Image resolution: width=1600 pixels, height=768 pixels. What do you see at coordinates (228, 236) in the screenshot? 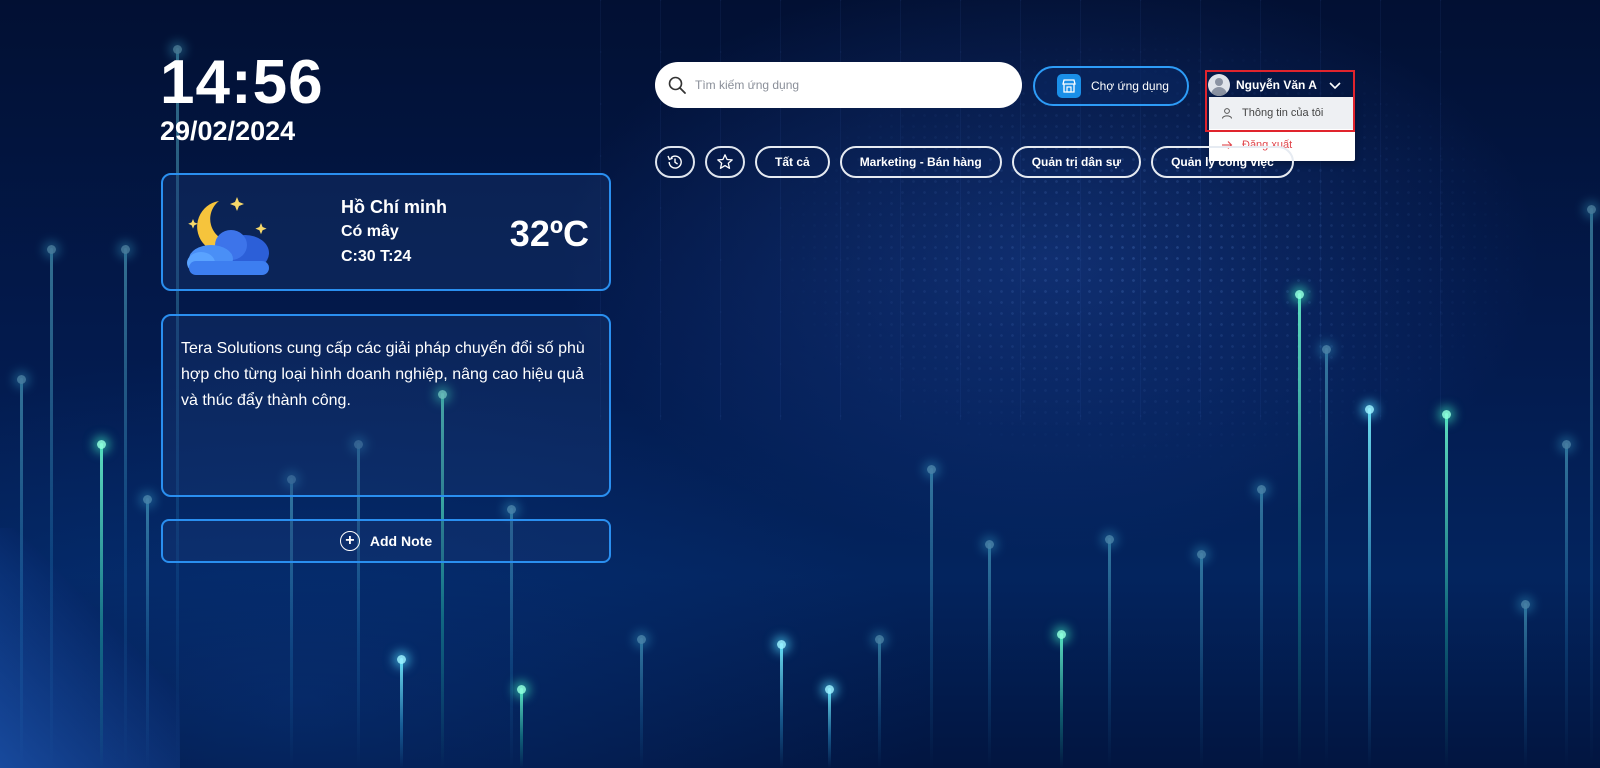
I see `moon-cloud-icon` at bounding box center [228, 236].